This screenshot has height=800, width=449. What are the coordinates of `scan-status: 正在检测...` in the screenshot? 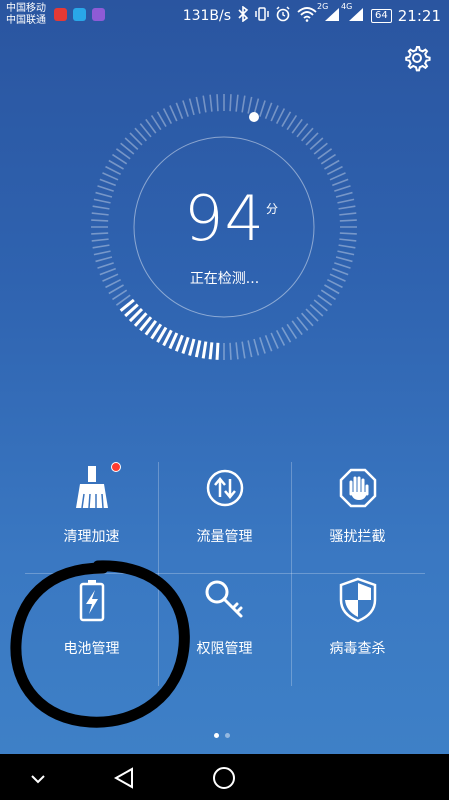 It's located at (224, 279).